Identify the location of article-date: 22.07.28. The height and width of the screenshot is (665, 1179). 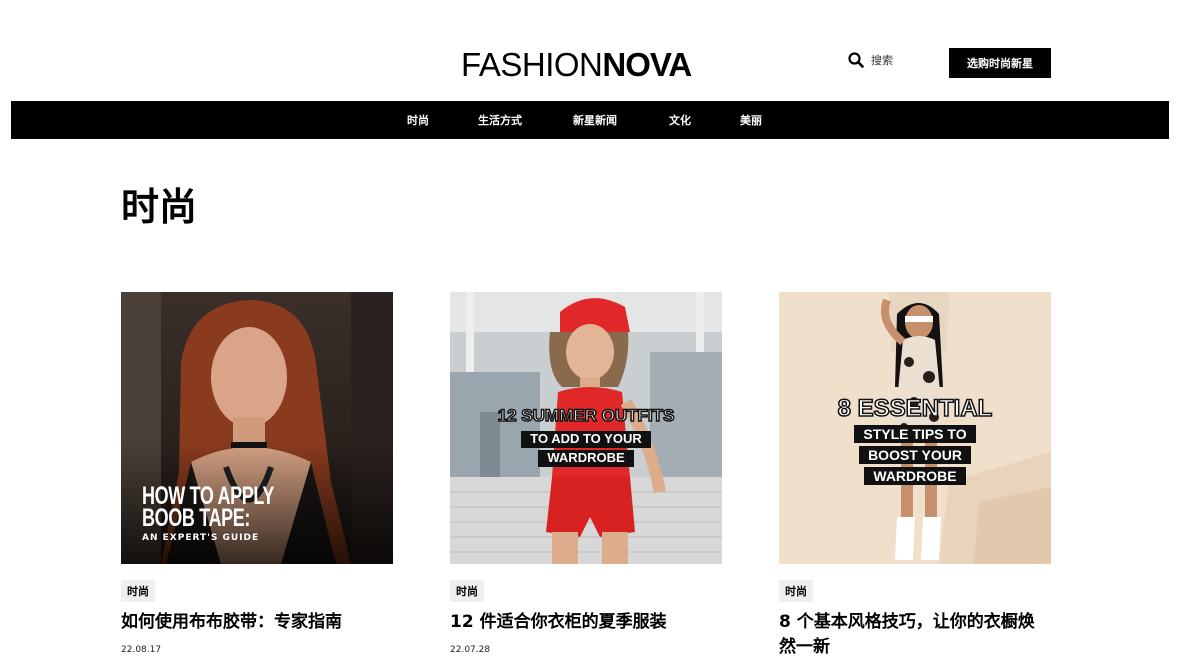
(470, 650).